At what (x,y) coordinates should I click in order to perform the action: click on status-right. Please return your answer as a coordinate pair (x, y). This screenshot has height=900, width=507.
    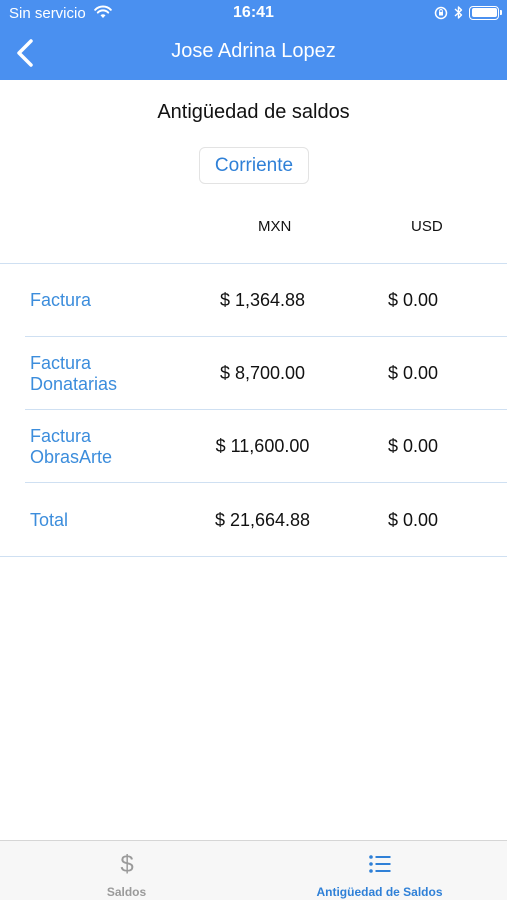
    Looking at the image, I should click on (468, 12).